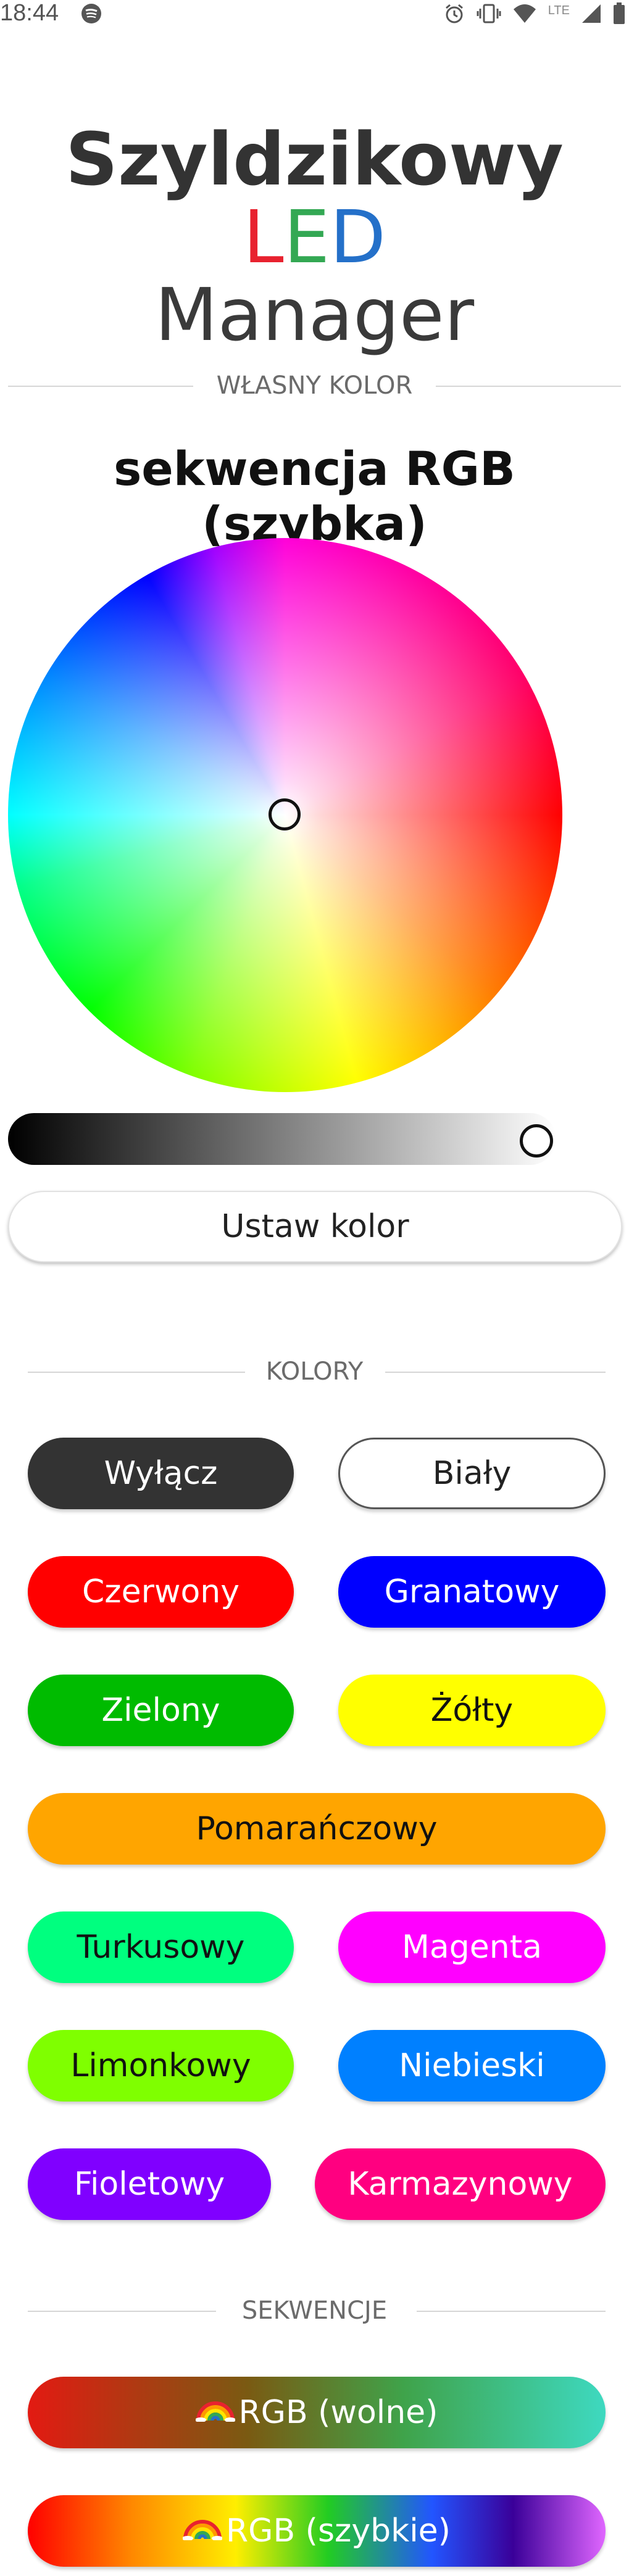 The width and height of the screenshot is (629, 2576). What do you see at coordinates (472, 1592) in the screenshot?
I see `color-button-navy: Granatowy` at bounding box center [472, 1592].